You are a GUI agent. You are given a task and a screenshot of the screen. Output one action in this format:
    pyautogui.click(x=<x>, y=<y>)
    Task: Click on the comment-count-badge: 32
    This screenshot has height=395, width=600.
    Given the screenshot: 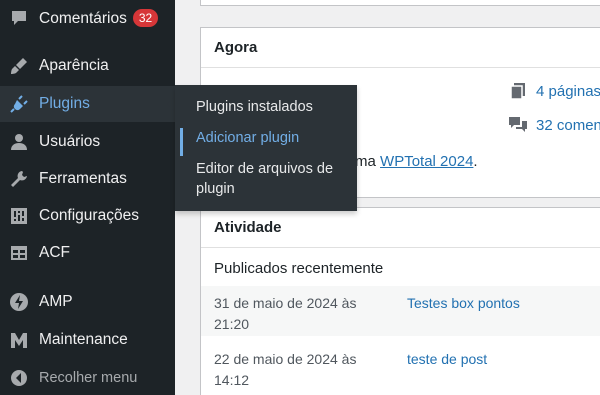 What is the action you would take?
    pyautogui.click(x=145, y=17)
    